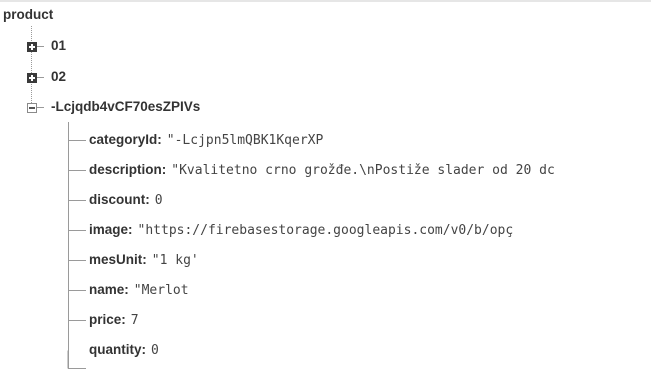 This screenshot has width=651, height=379. What do you see at coordinates (111, 229) in the screenshot?
I see `field-key: image:` at bounding box center [111, 229].